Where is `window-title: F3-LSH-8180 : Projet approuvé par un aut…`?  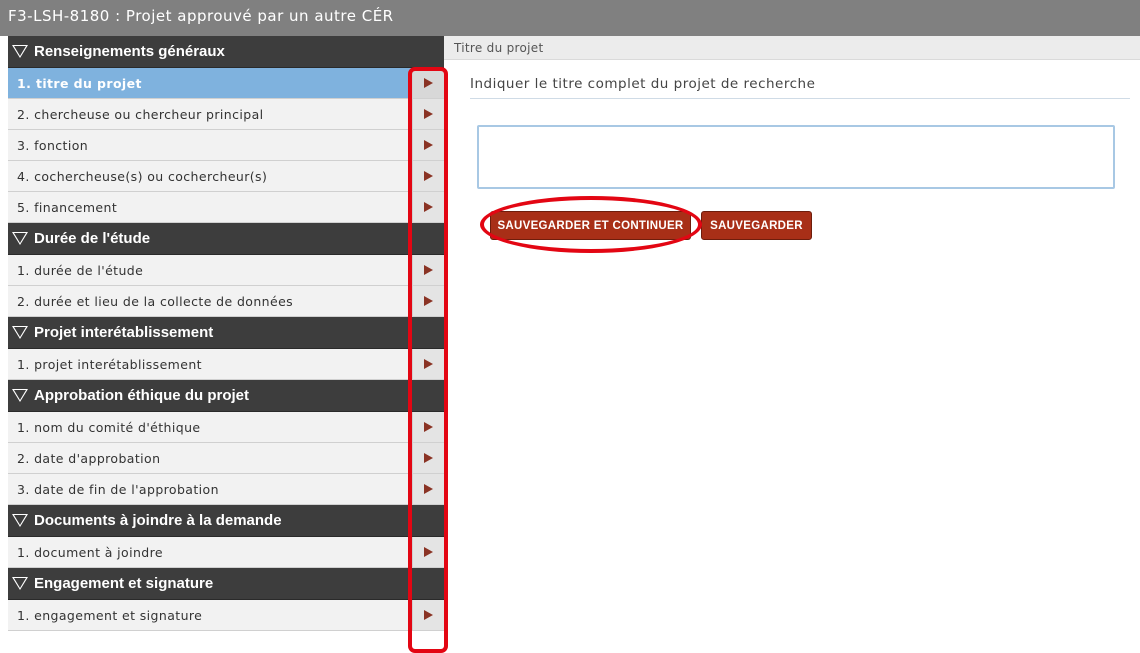
window-title: F3-LSH-8180 : Projet approuvé par un aut… is located at coordinates (570, 18).